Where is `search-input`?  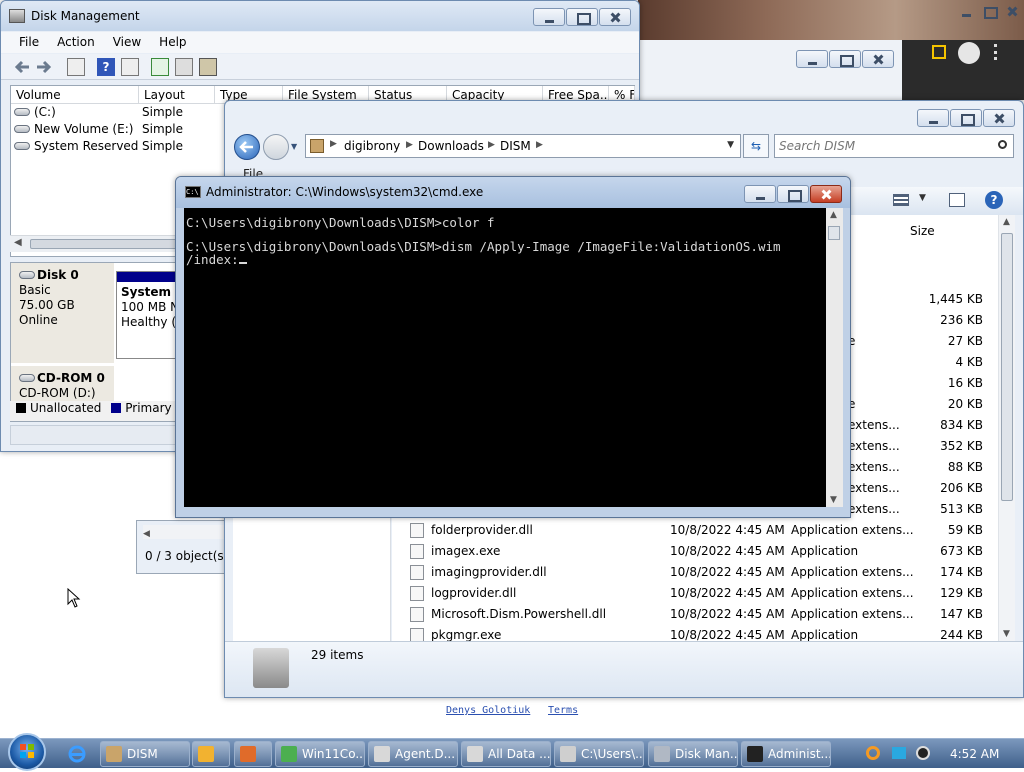
search-input is located at coordinates (882, 146).